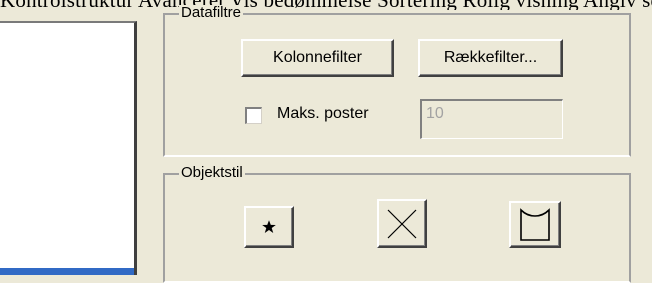 The width and height of the screenshot is (652, 283). I want to click on x-style-button, so click(402, 223).